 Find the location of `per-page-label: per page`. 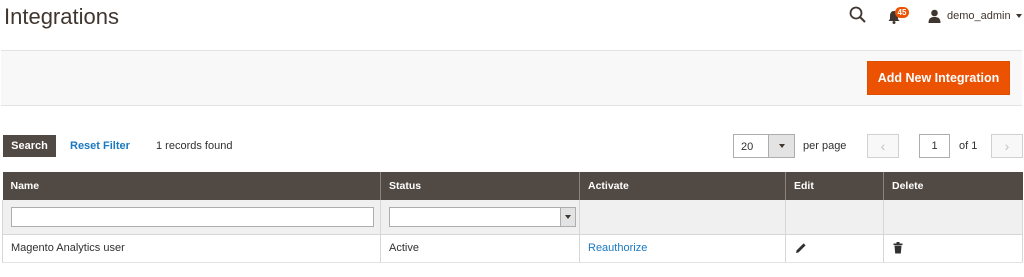

per-page-label: per page is located at coordinates (825, 146).